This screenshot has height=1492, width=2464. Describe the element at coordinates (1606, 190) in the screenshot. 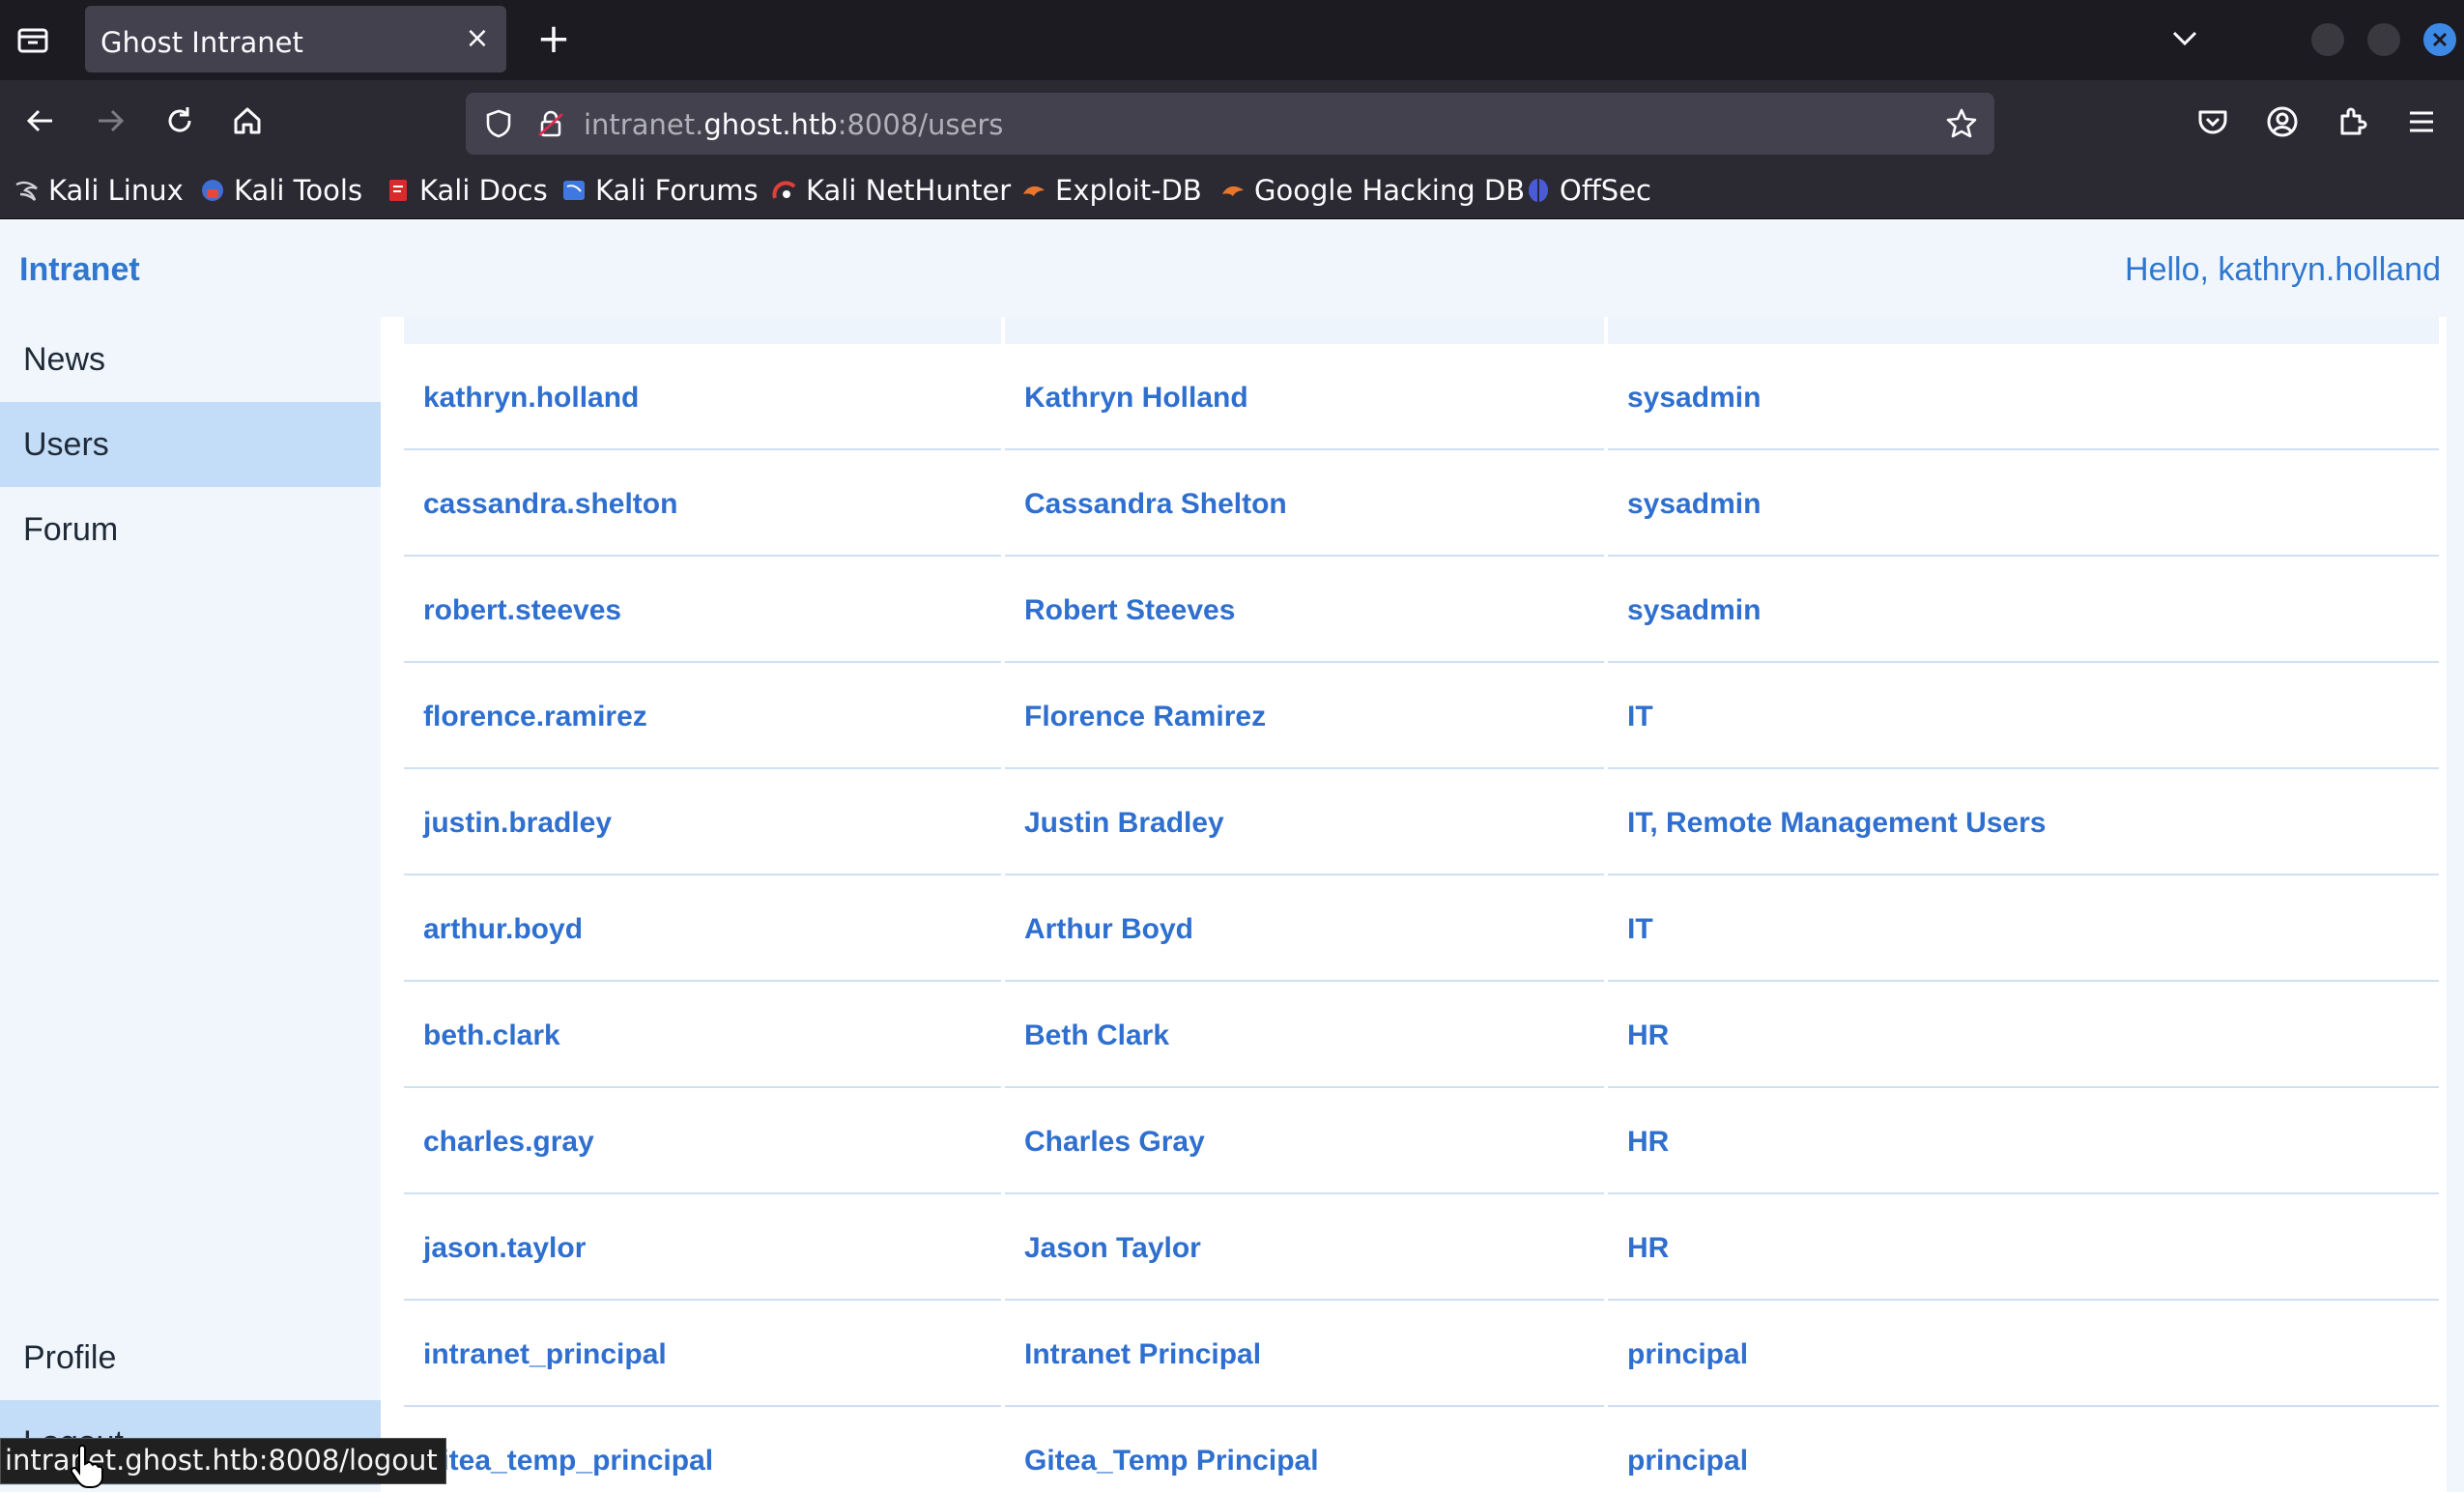

I see `bookmark-label: OffSec` at that location.